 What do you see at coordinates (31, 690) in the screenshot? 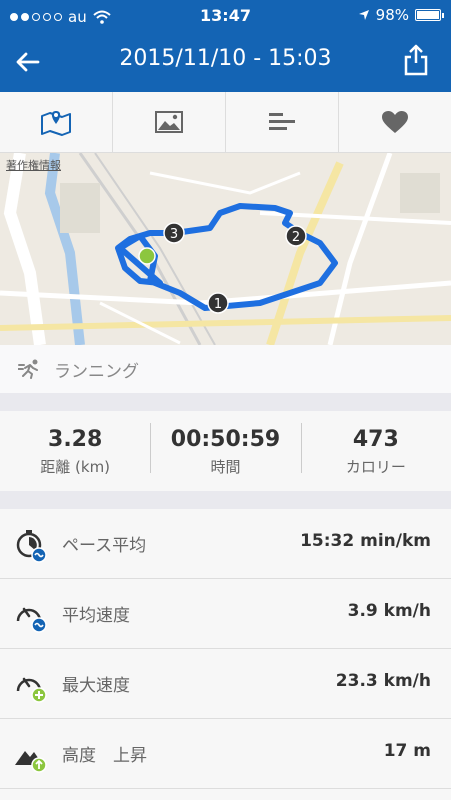
I see `max-speed-icon` at bounding box center [31, 690].